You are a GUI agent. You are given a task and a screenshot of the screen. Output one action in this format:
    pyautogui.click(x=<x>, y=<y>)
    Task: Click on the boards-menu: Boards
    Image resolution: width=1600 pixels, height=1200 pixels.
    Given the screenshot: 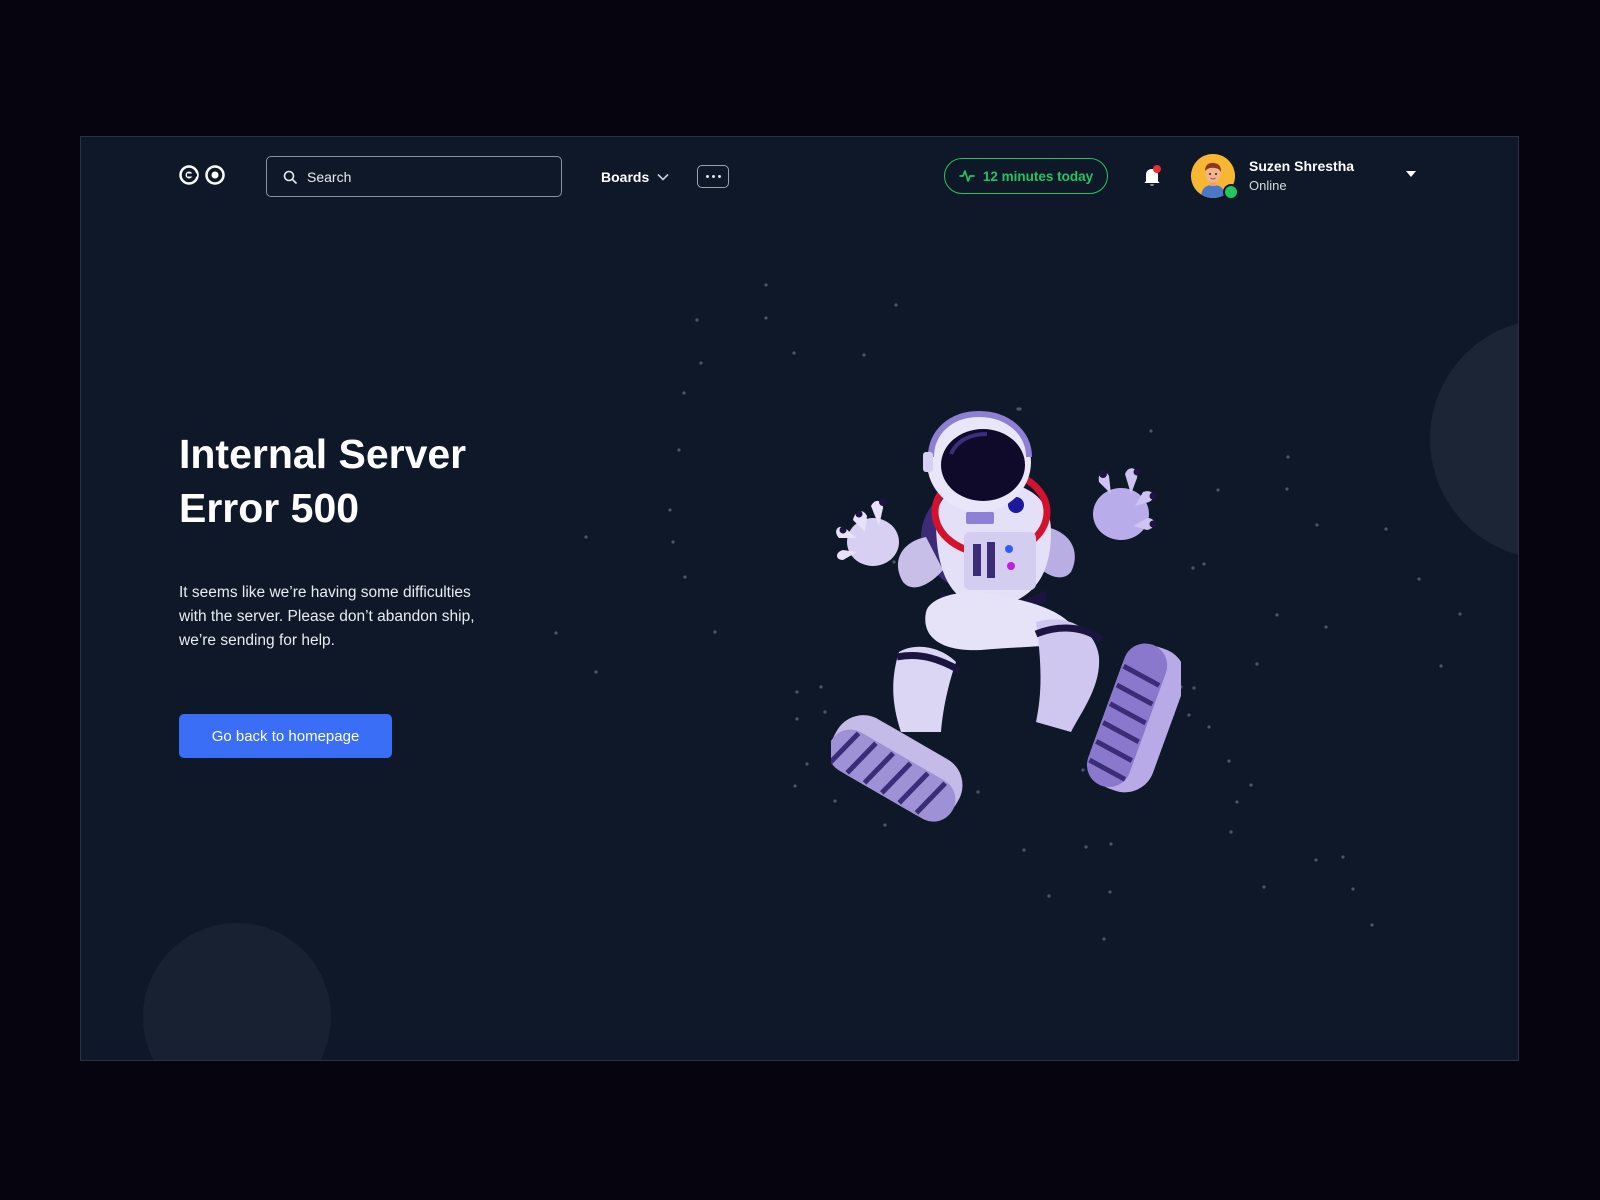 What is the action you would take?
    pyautogui.click(x=635, y=177)
    